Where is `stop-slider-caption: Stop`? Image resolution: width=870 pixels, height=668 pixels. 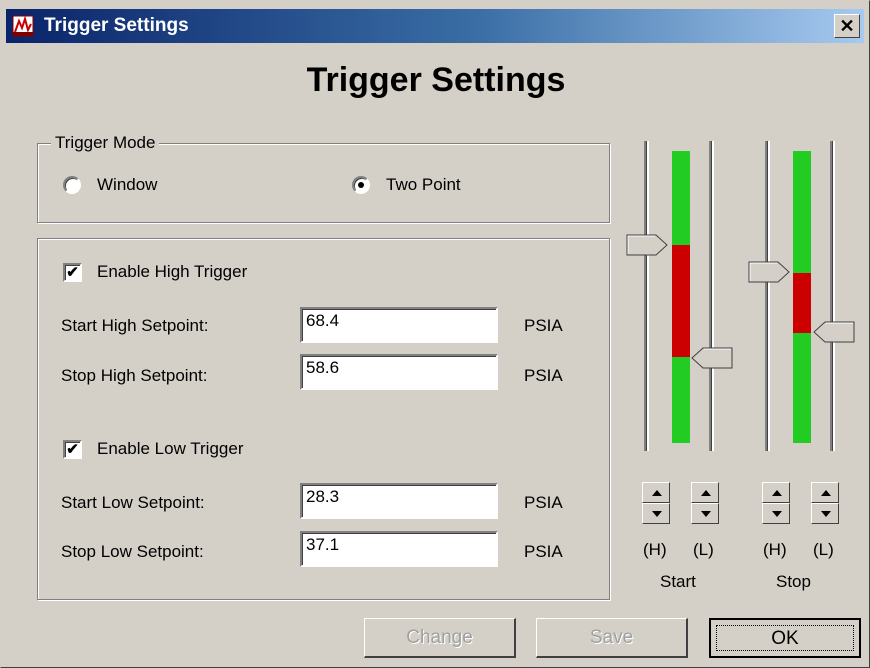 stop-slider-caption: Stop is located at coordinates (793, 581).